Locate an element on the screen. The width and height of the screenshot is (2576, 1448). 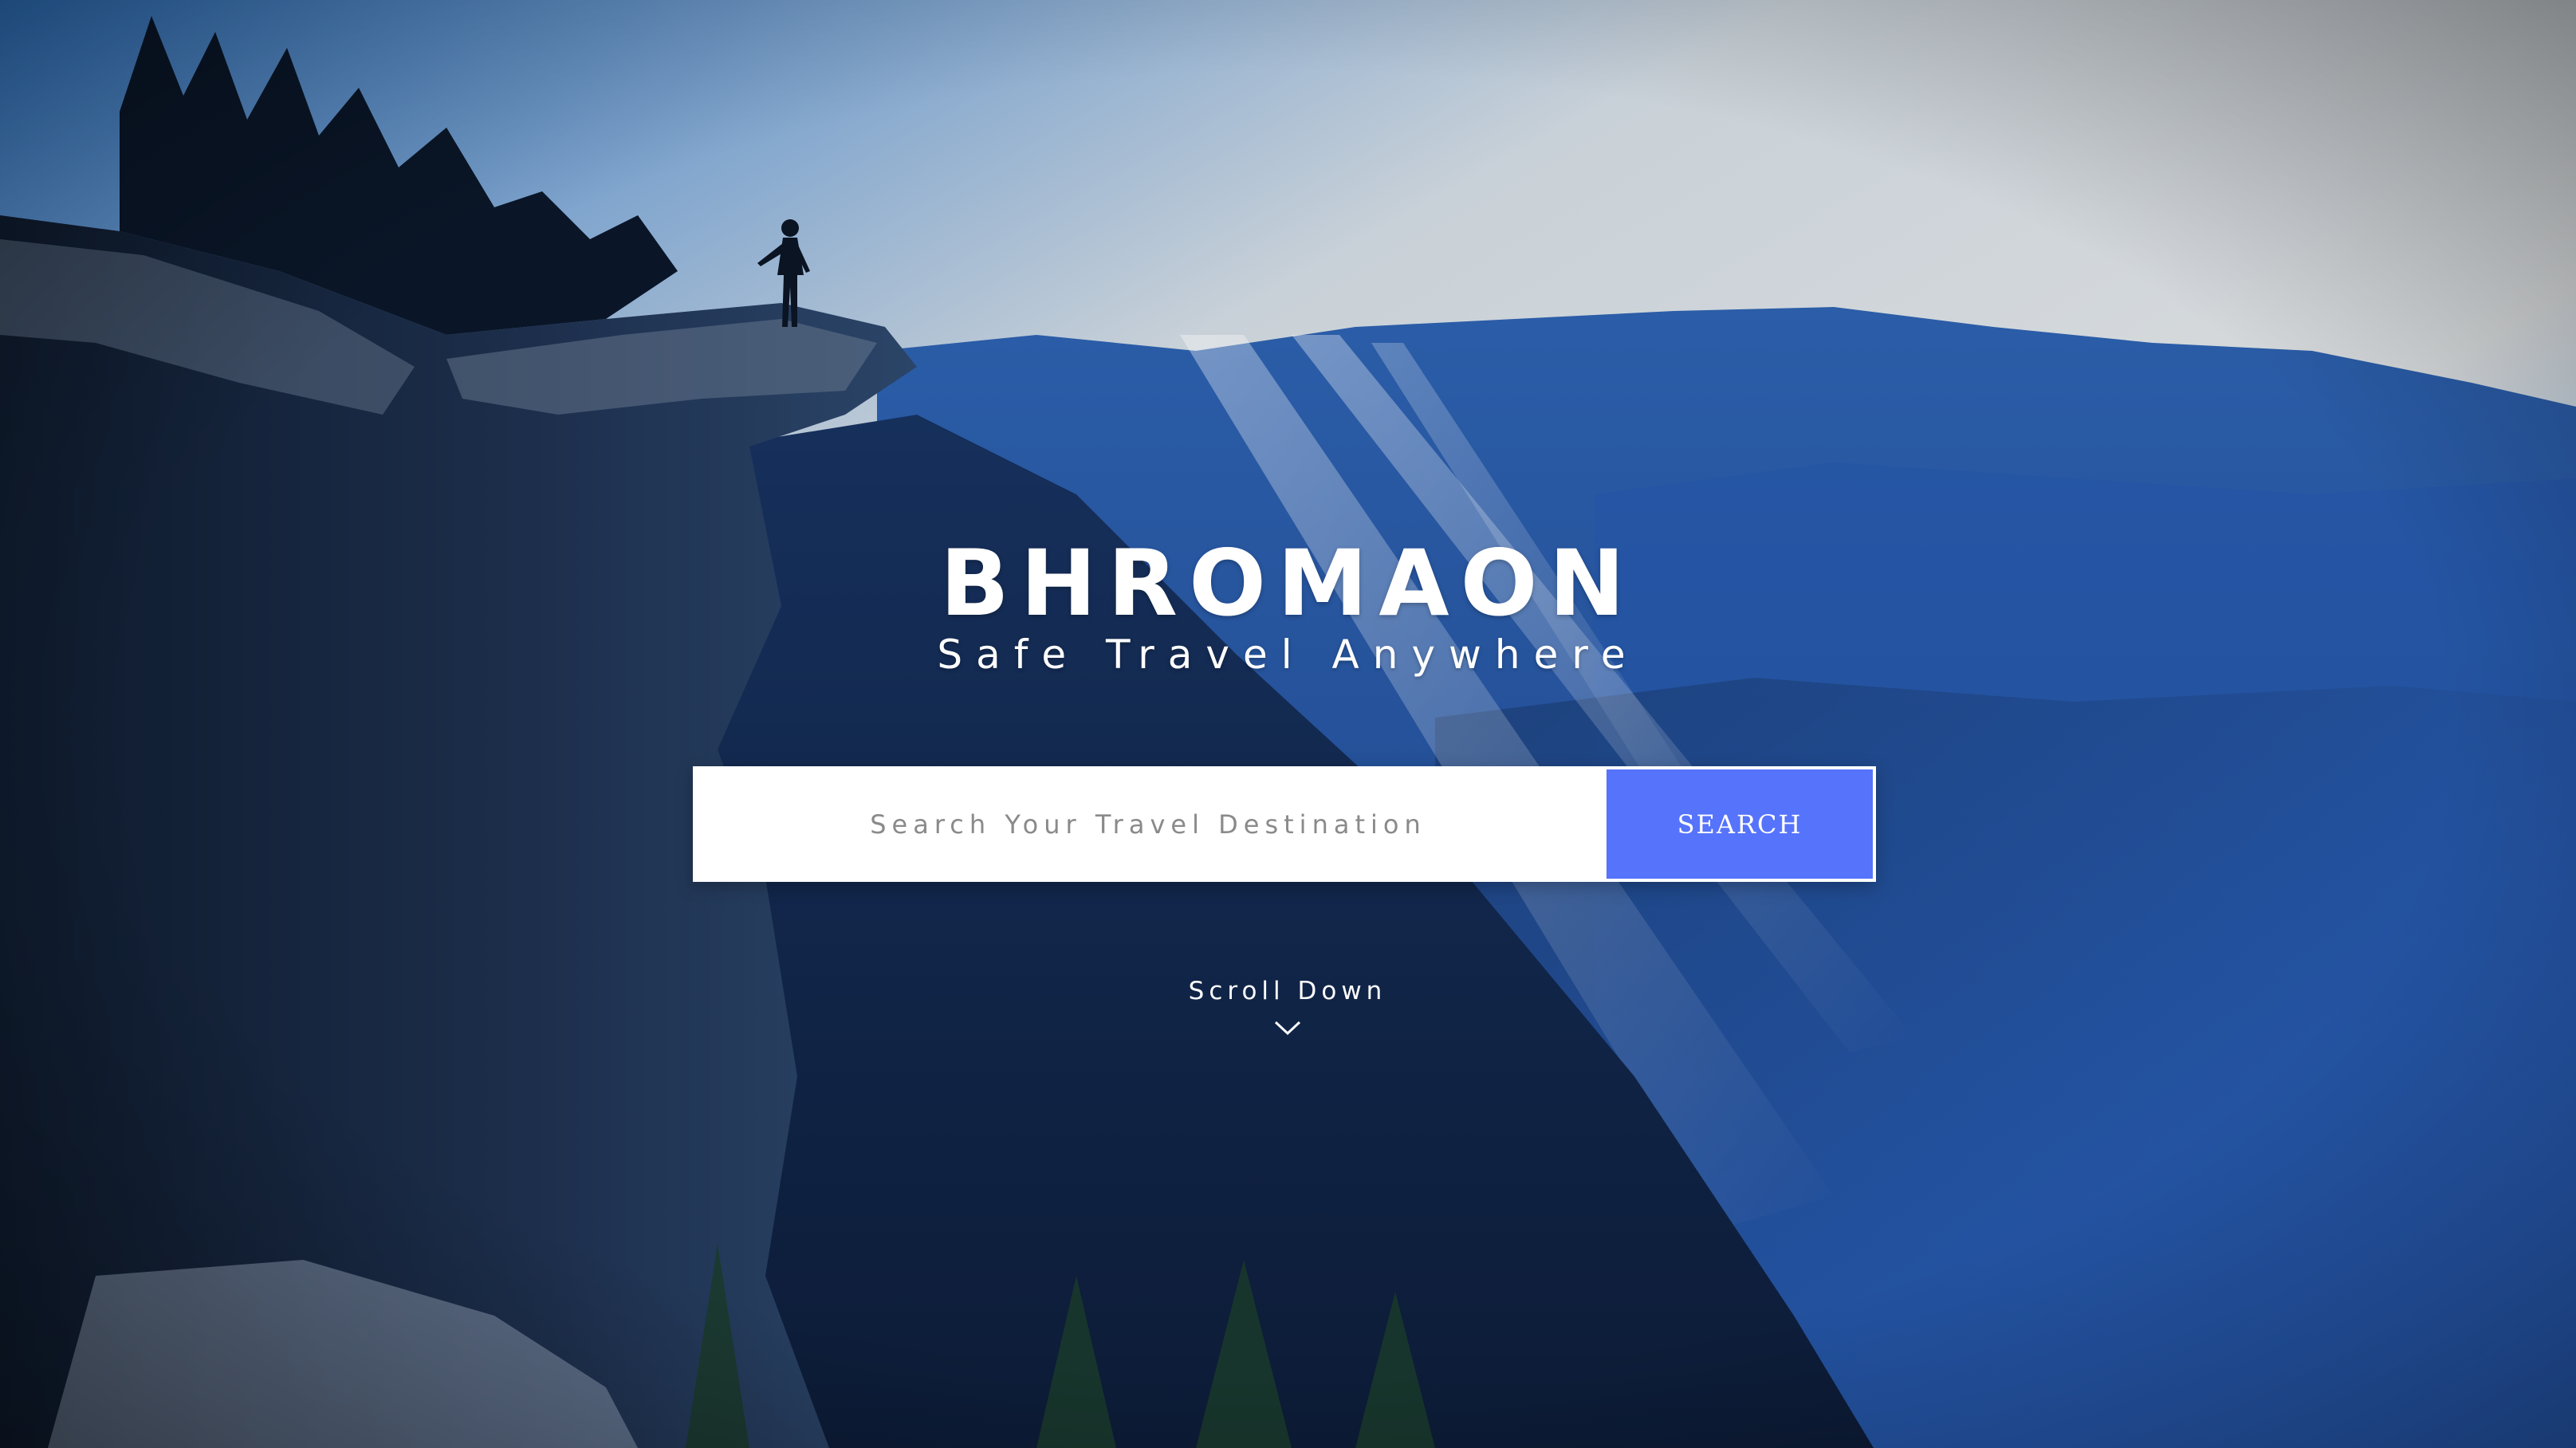
scroll-down-link: Scroll Down is located at coordinates (1287, 1012).